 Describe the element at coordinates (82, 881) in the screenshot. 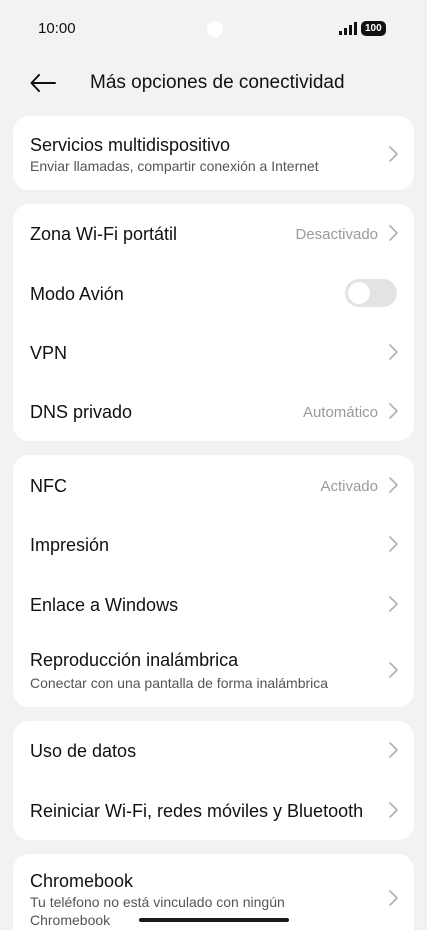

I see `chromebook-title: Chromebook` at that location.